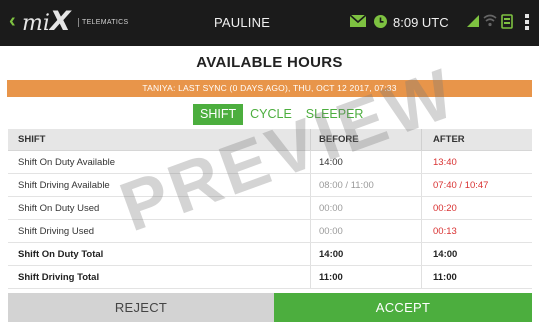  What do you see at coordinates (64, 185) in the screenshot?
I see `row-label: Shift Driving Available` at bounding box center [64, 185].